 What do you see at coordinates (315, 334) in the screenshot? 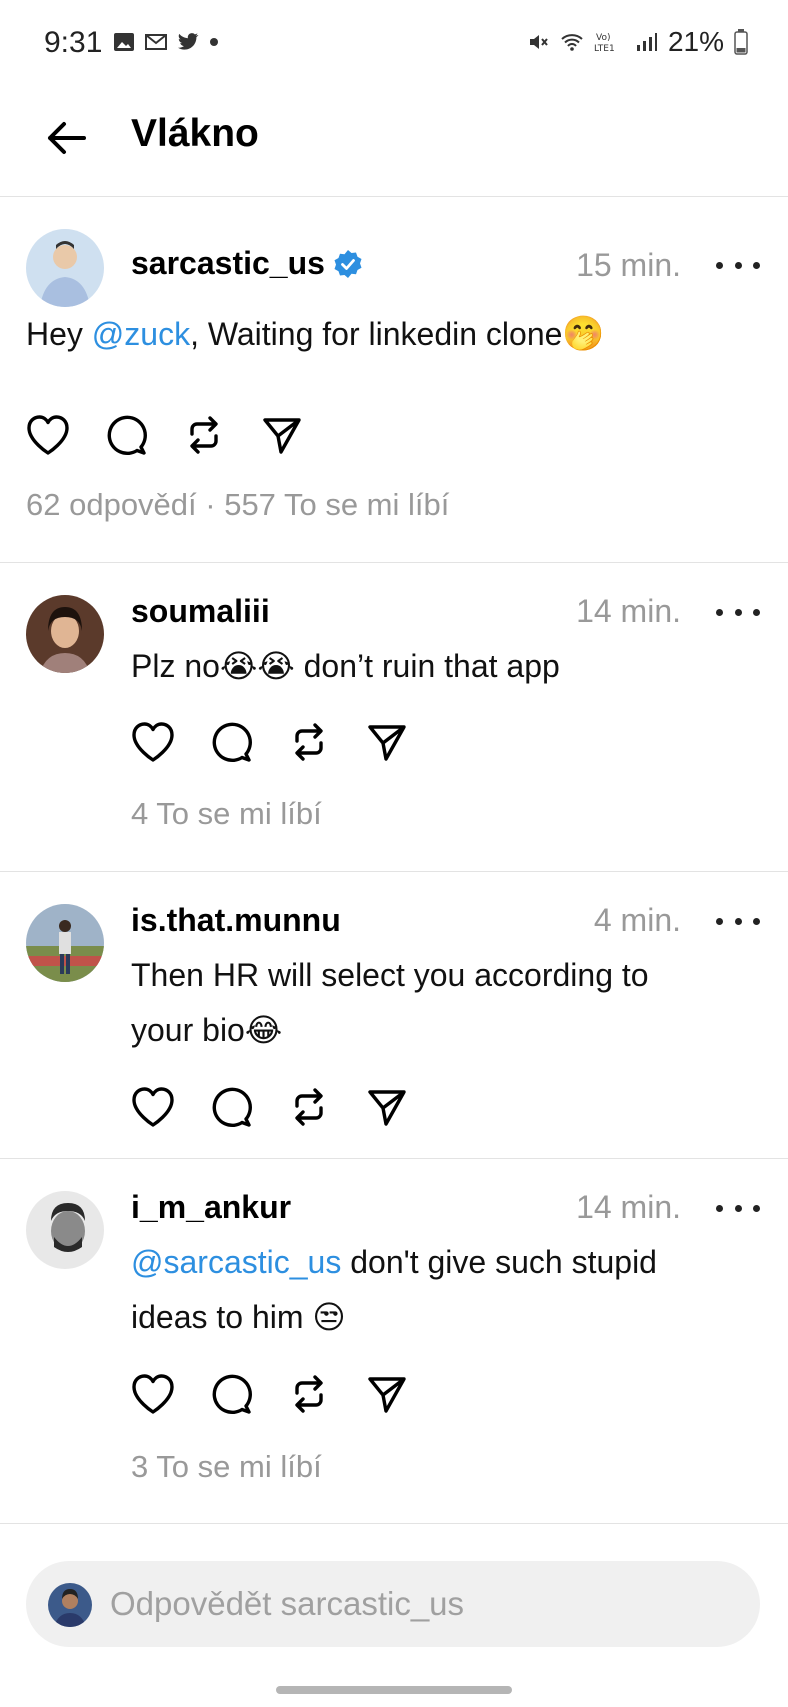
I see `post-text: Hey @zuck, Waiting for linkedin clone🤭` at bounding box center [315, 334].